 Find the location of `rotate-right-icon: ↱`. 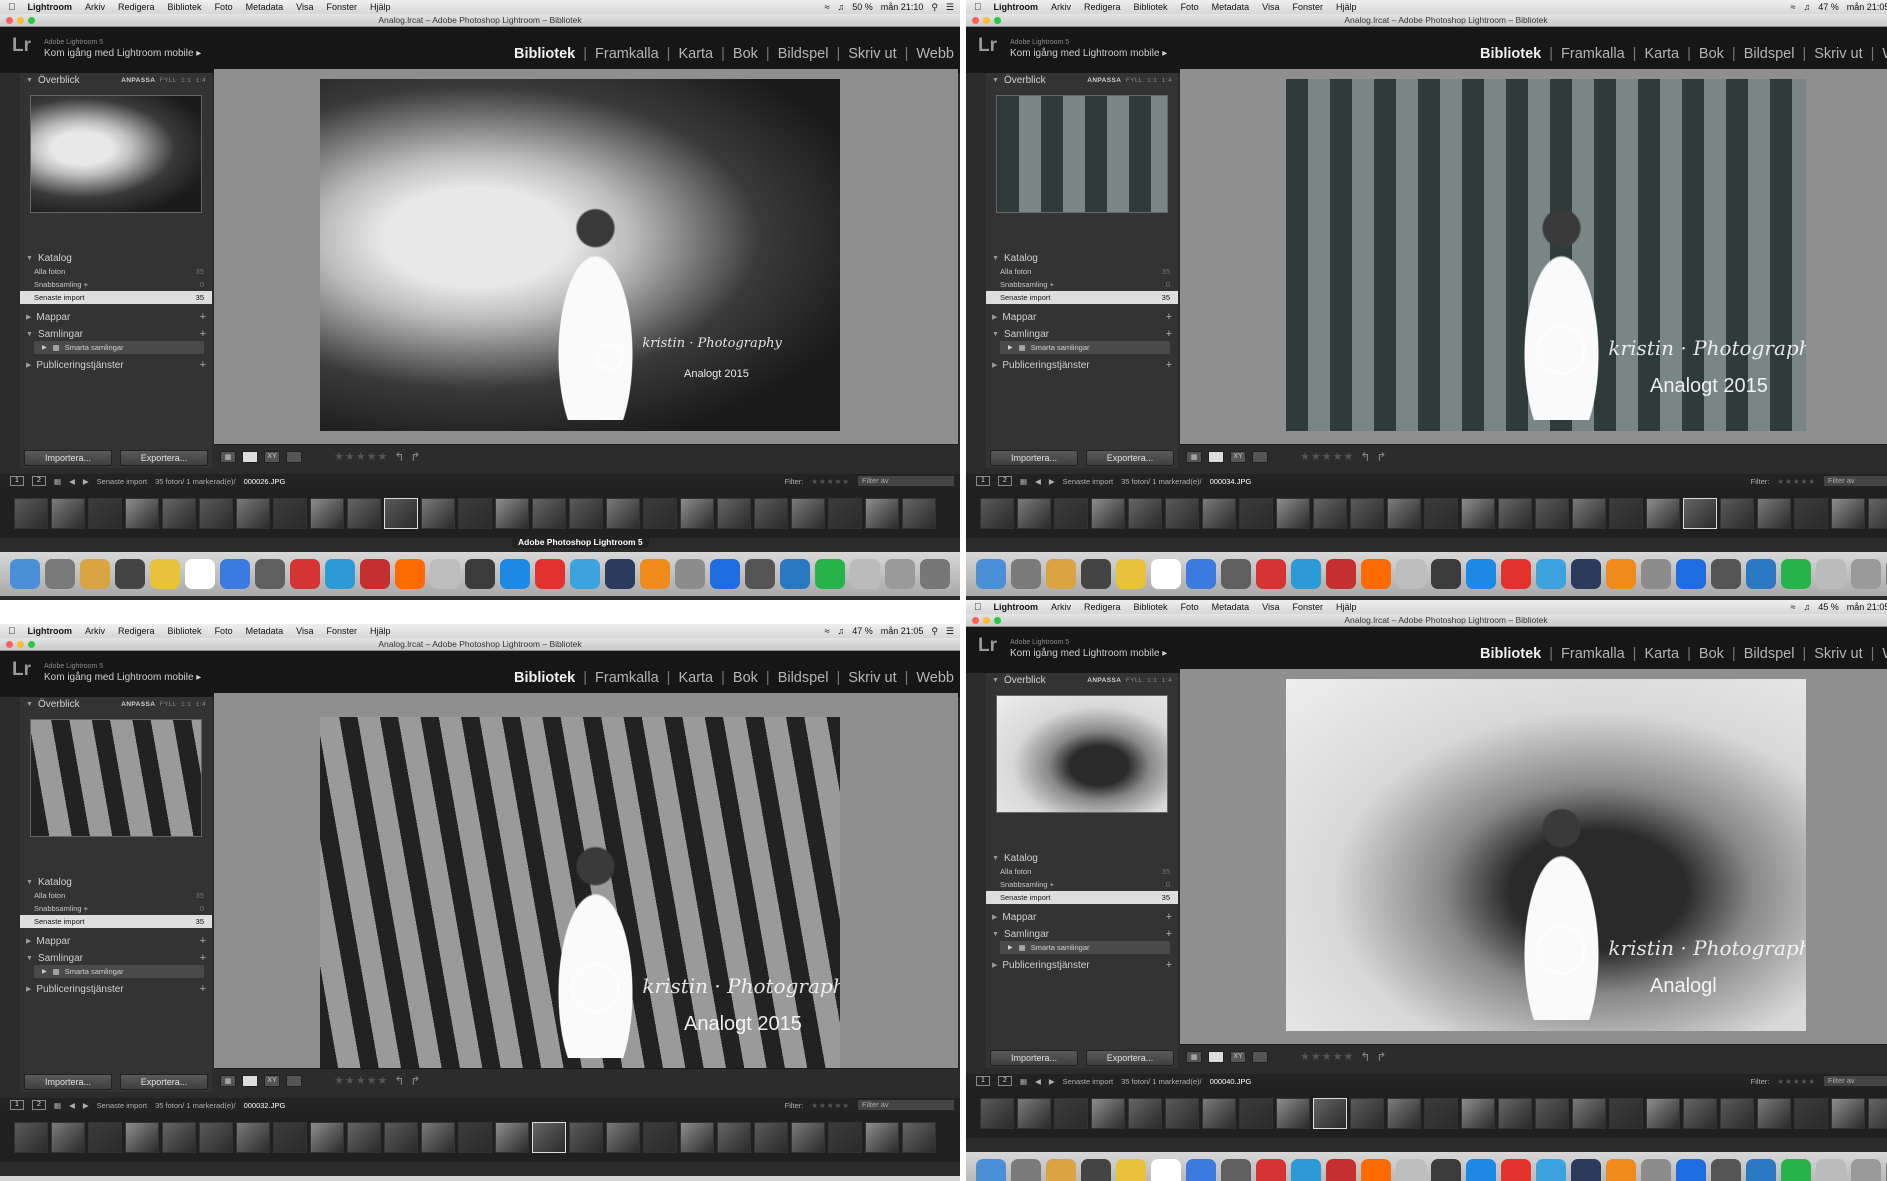

rotate-right-icon: ↱ is located at coordinates (1381, 457).